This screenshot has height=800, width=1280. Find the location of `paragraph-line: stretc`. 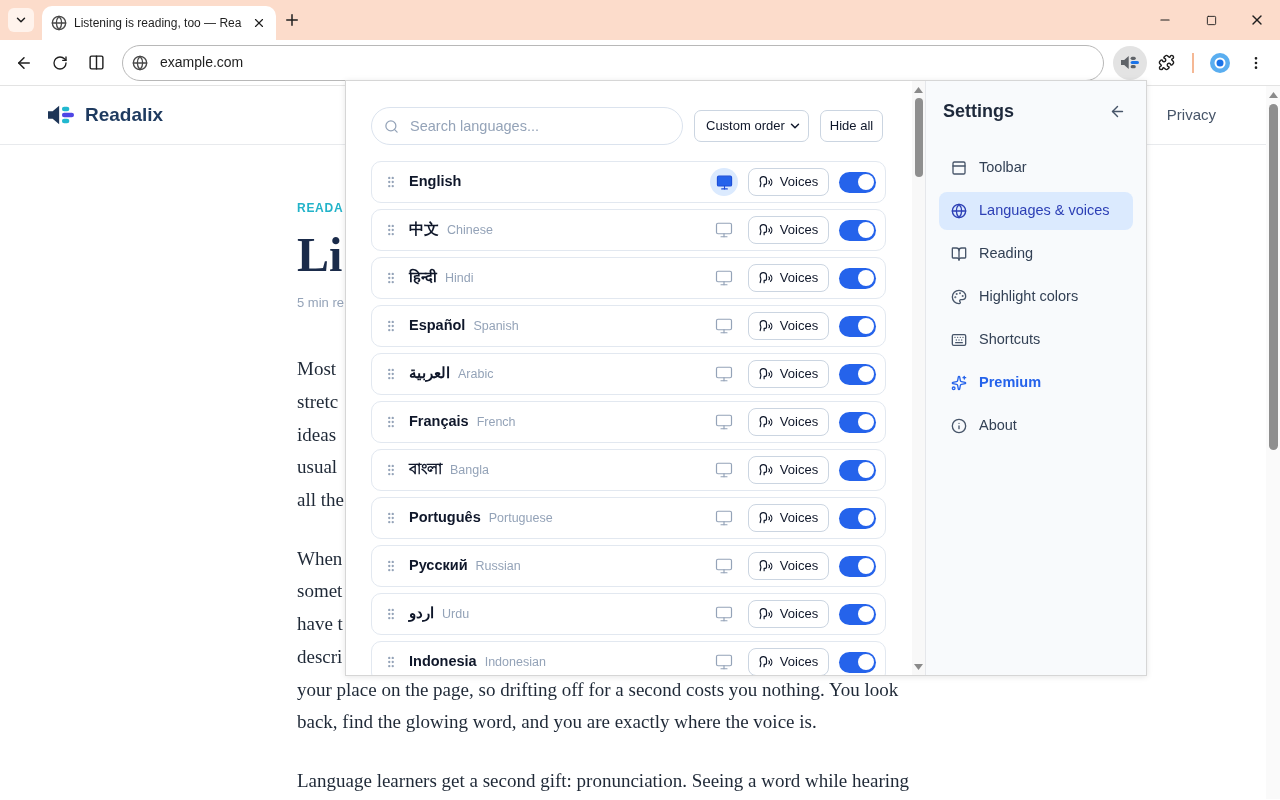

paragraph-line: stretc is located at coordinates (318, 402).